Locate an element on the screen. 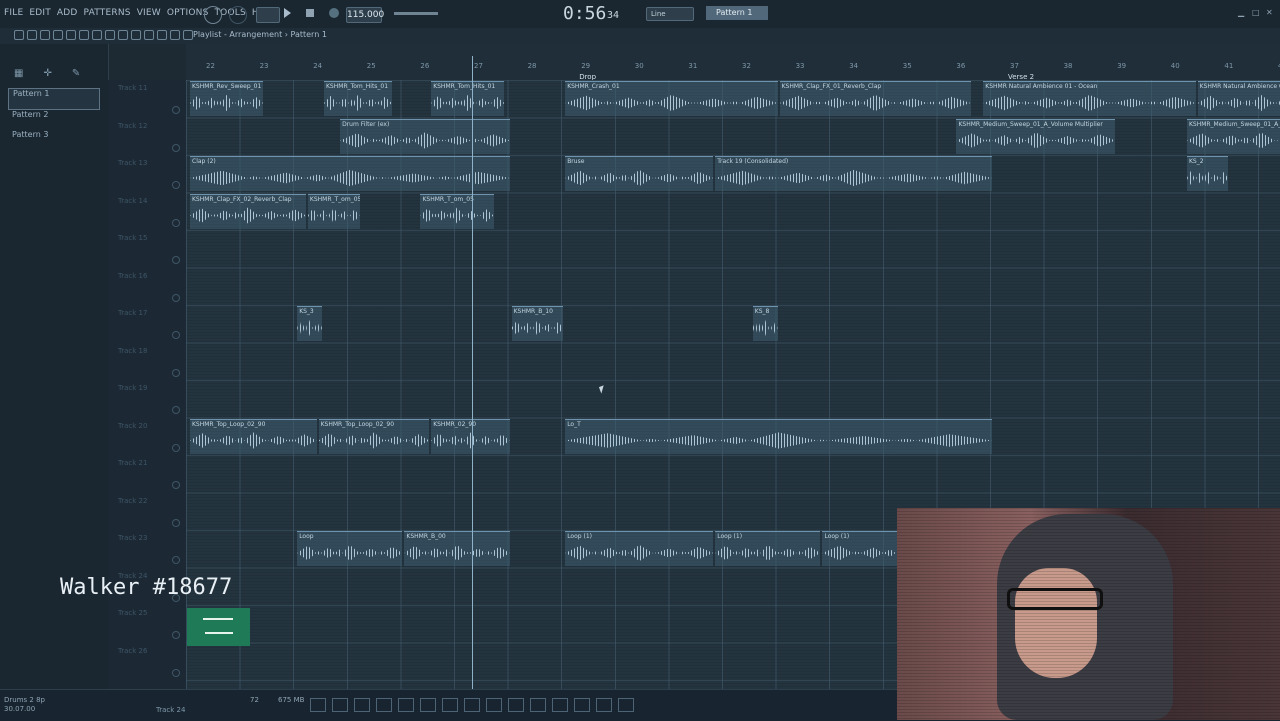 This screenshot has width=1280, height=721. ring-icon is located at coordinates (213, 15).